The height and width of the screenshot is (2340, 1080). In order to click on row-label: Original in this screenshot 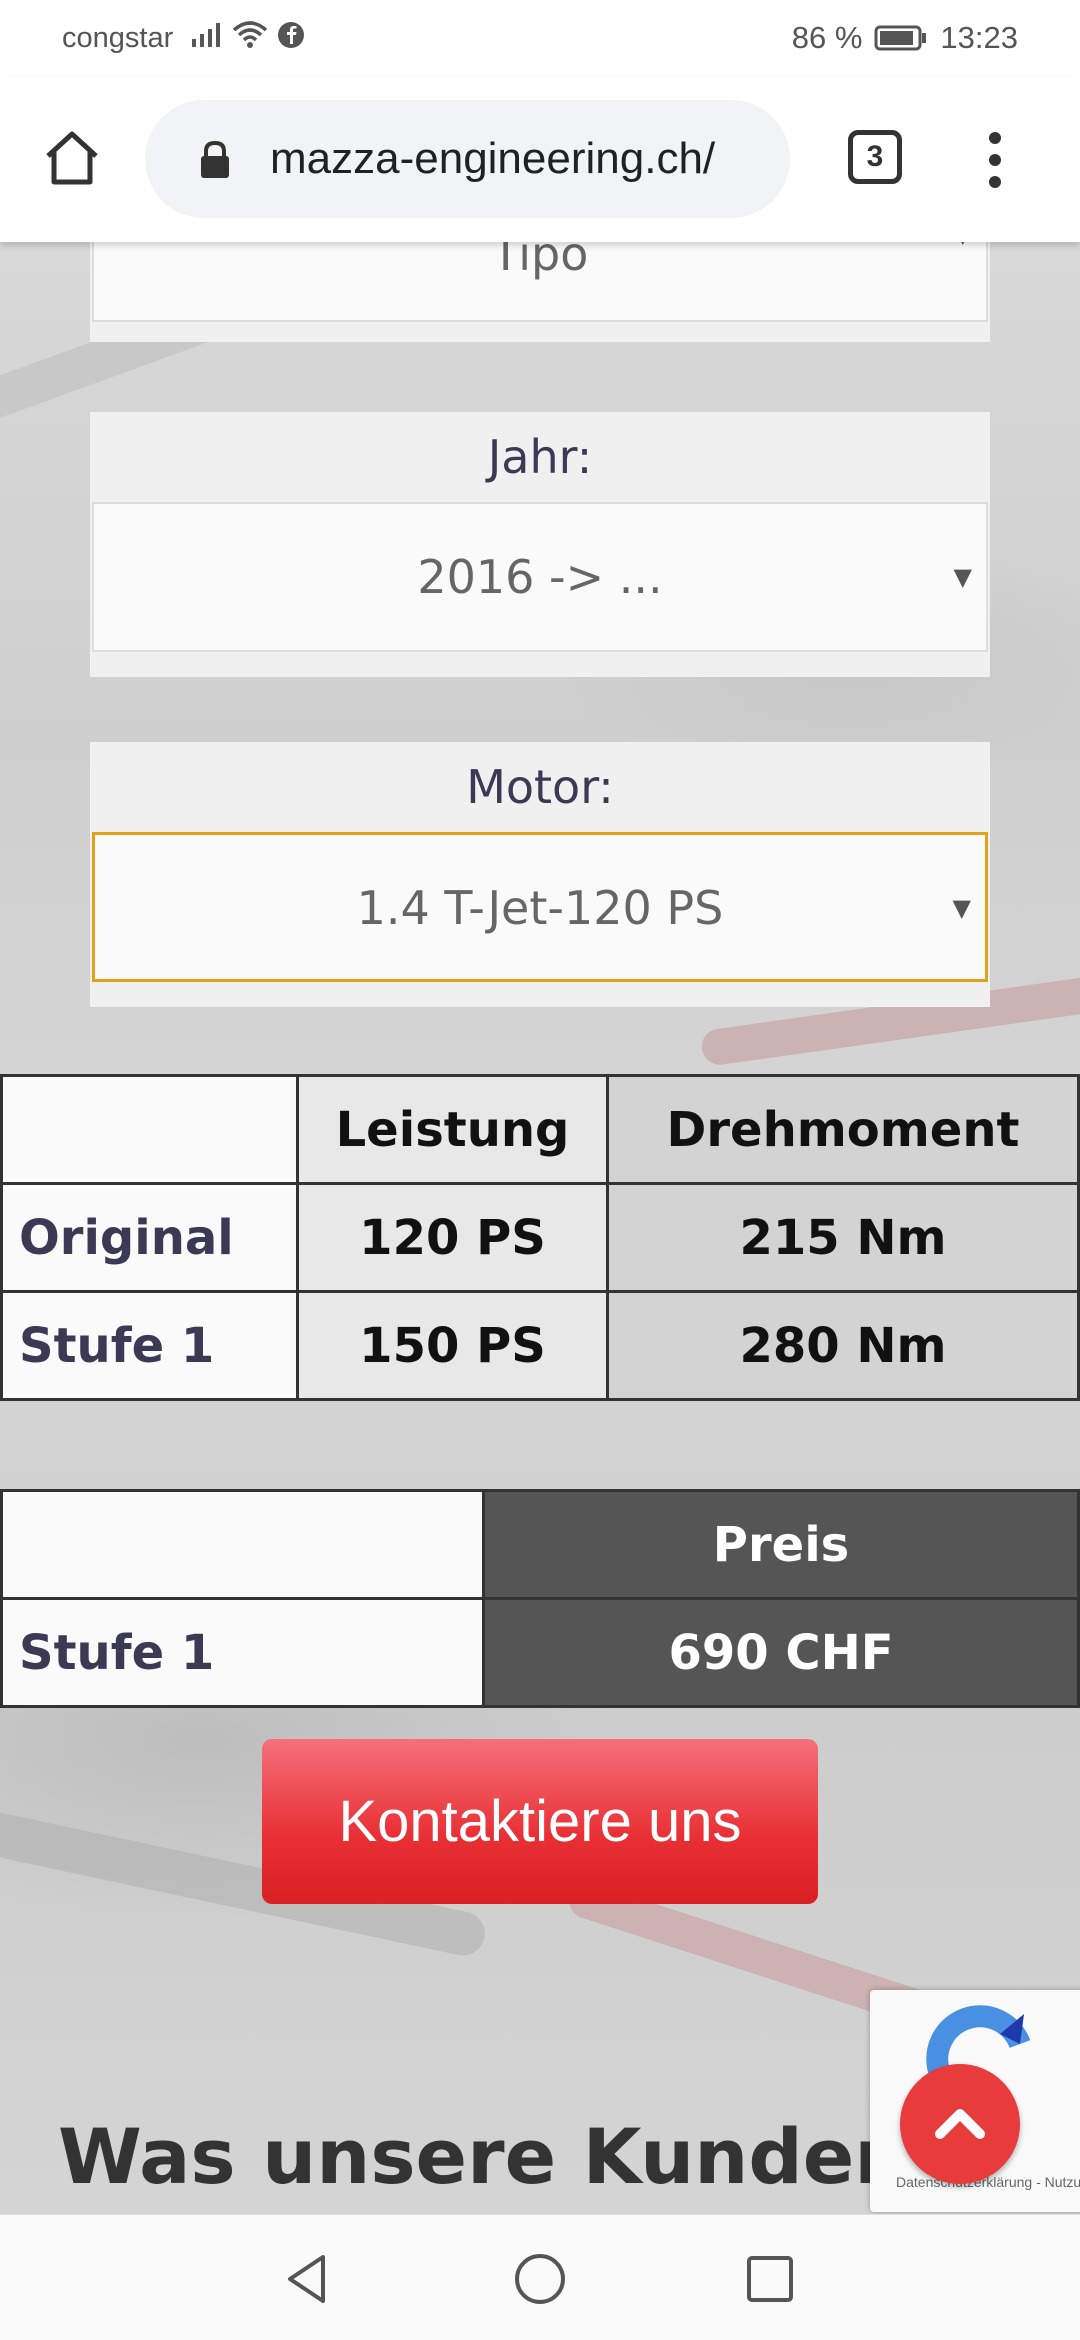, I will do `click(149, 1237)`.